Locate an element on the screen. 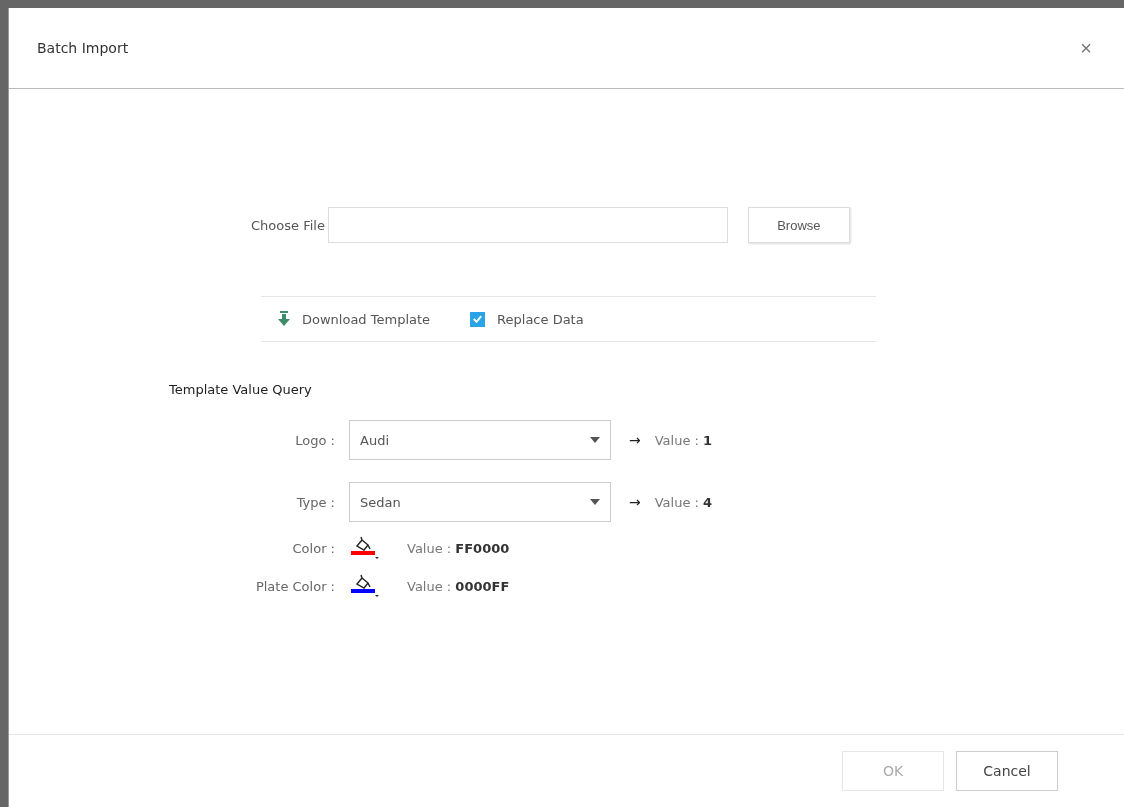  choose-file-label: Choose File is located at coordinates (288, 225).